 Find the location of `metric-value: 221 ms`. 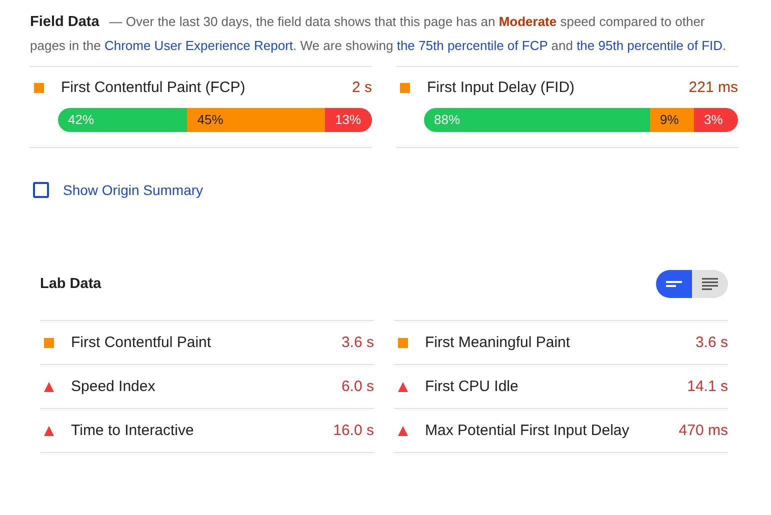

metric-value: 221 ms is located at coordinates (713, 87).